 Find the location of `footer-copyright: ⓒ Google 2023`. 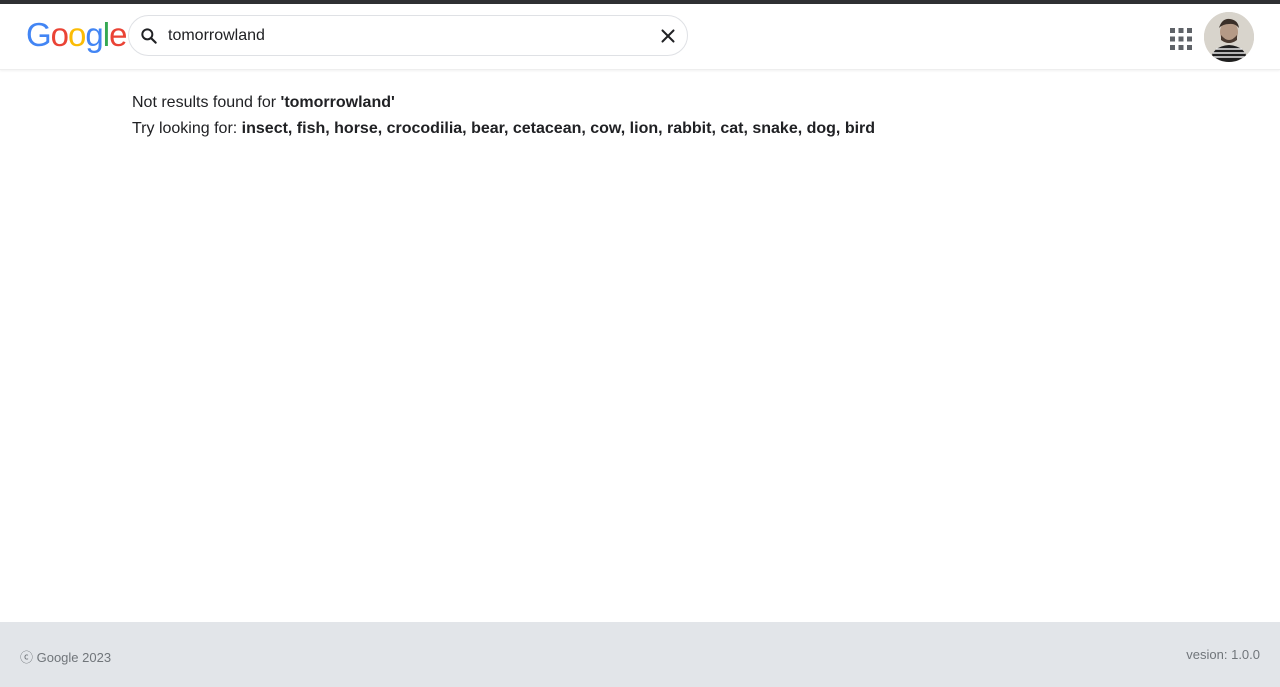

footer-copyright: ⓒ Google 2023 is located at coordinates (66, 657).